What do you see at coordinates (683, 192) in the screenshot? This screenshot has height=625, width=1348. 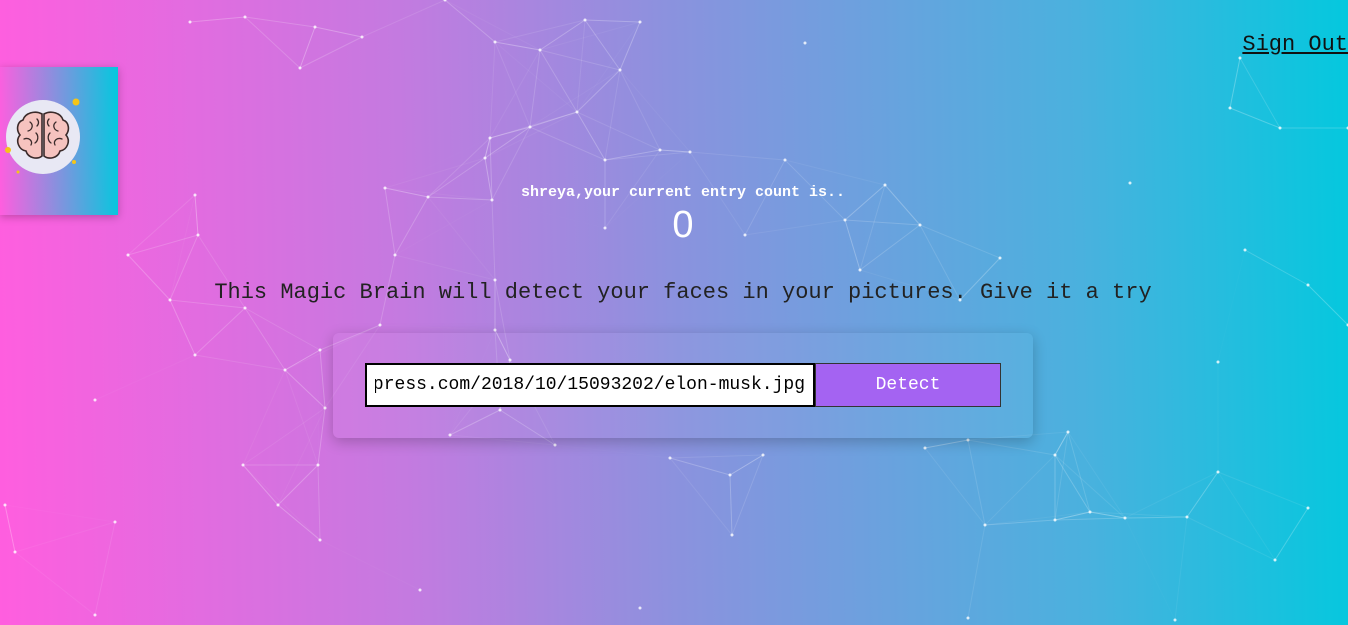 I see `entry-count-label: shreya,your current entry count is..` at bounding box center [683, 192].